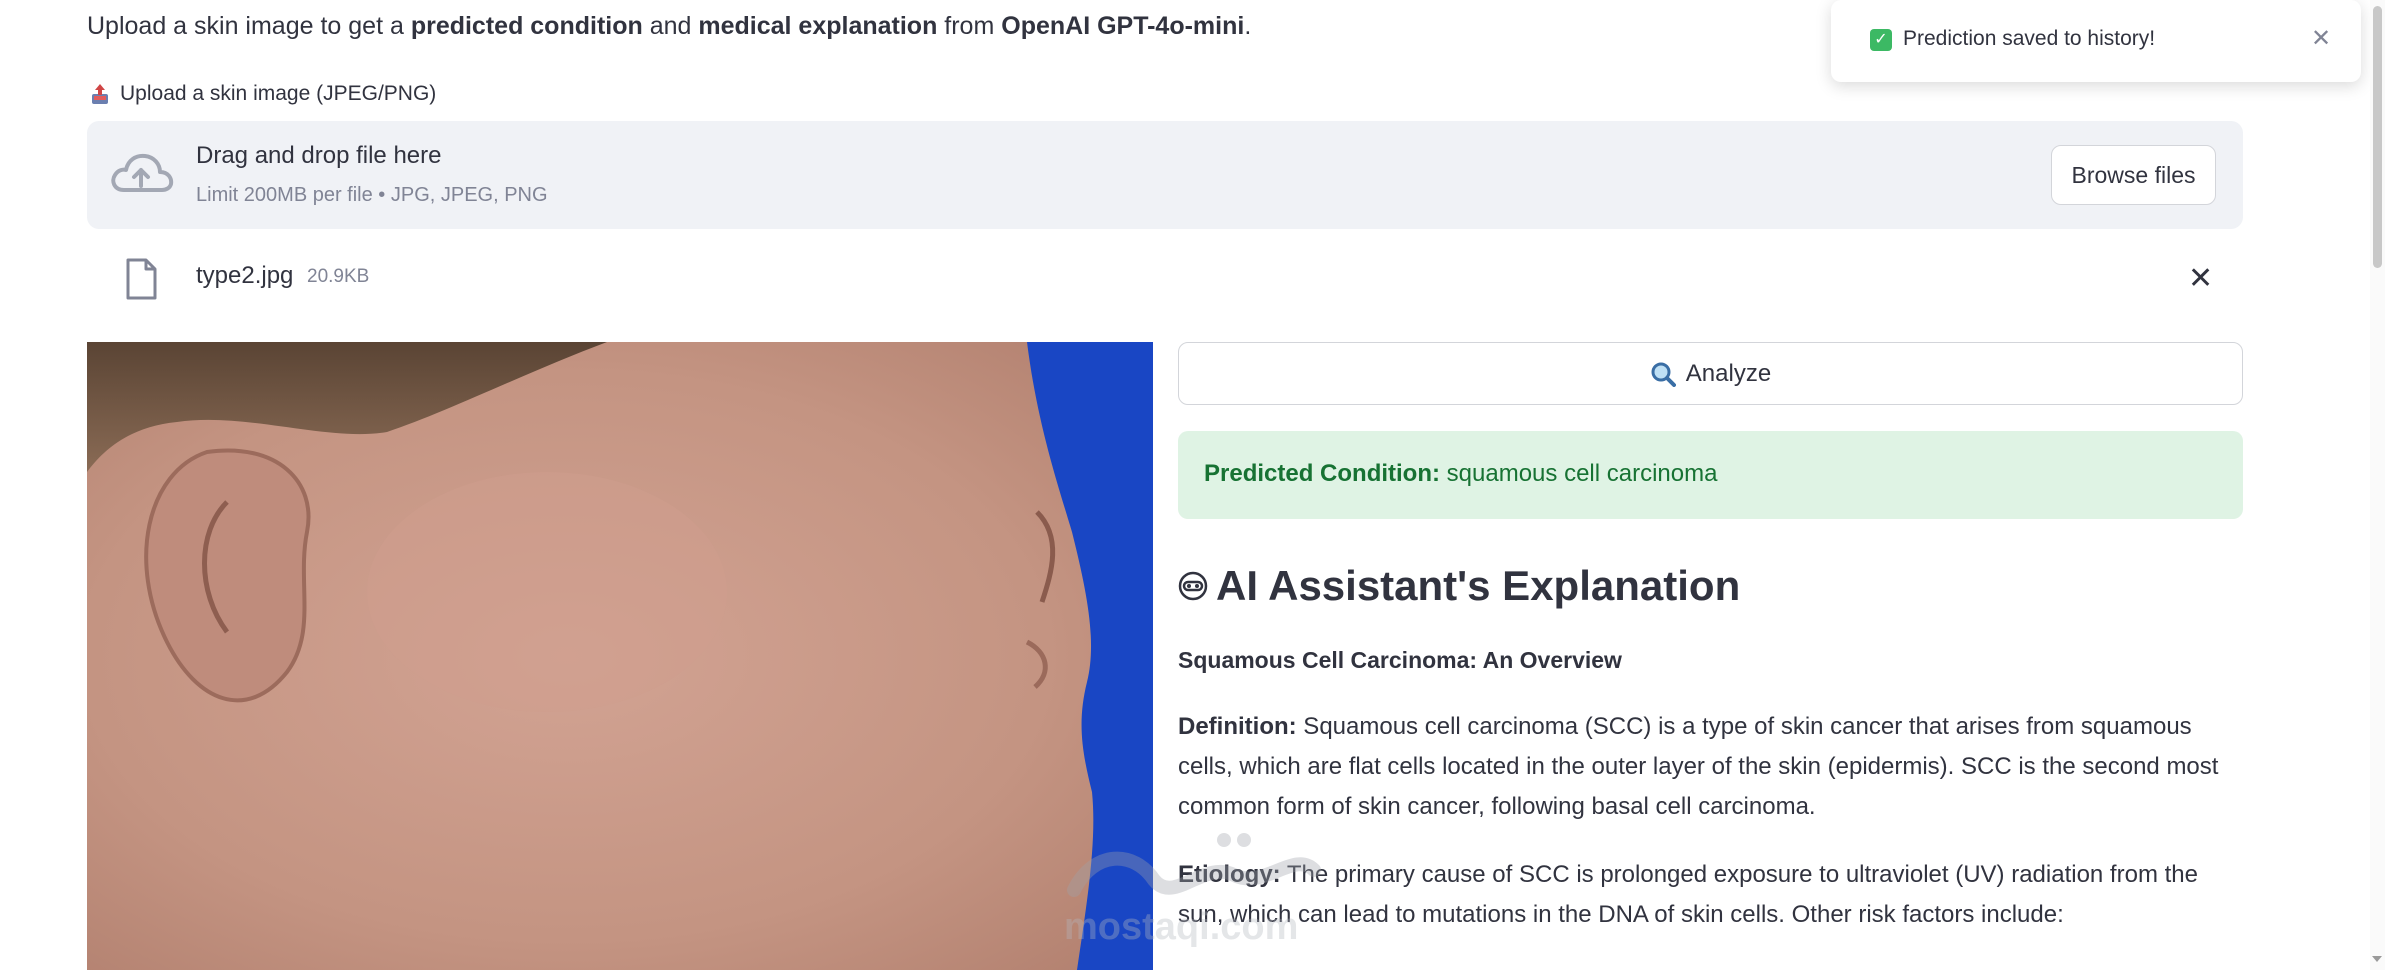 The image size is (2385, 970). What do you see at coordinates (278, 93) in the screenshot?
I see `upload-label-text: Upload a skin image (JPEG/PNG)` at bounding box center [278, 93].